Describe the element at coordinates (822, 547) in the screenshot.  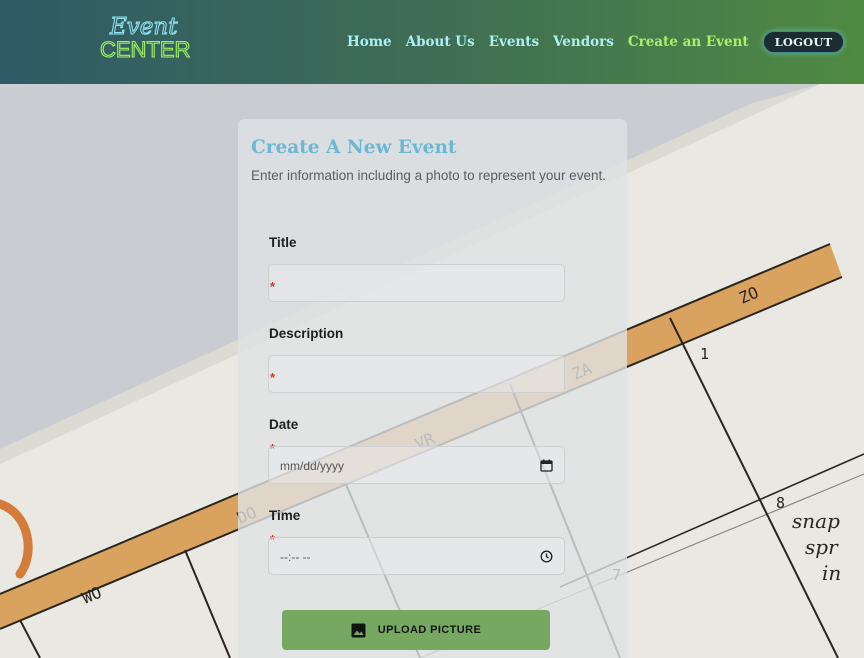
I see `handwriting: spr` at that location.